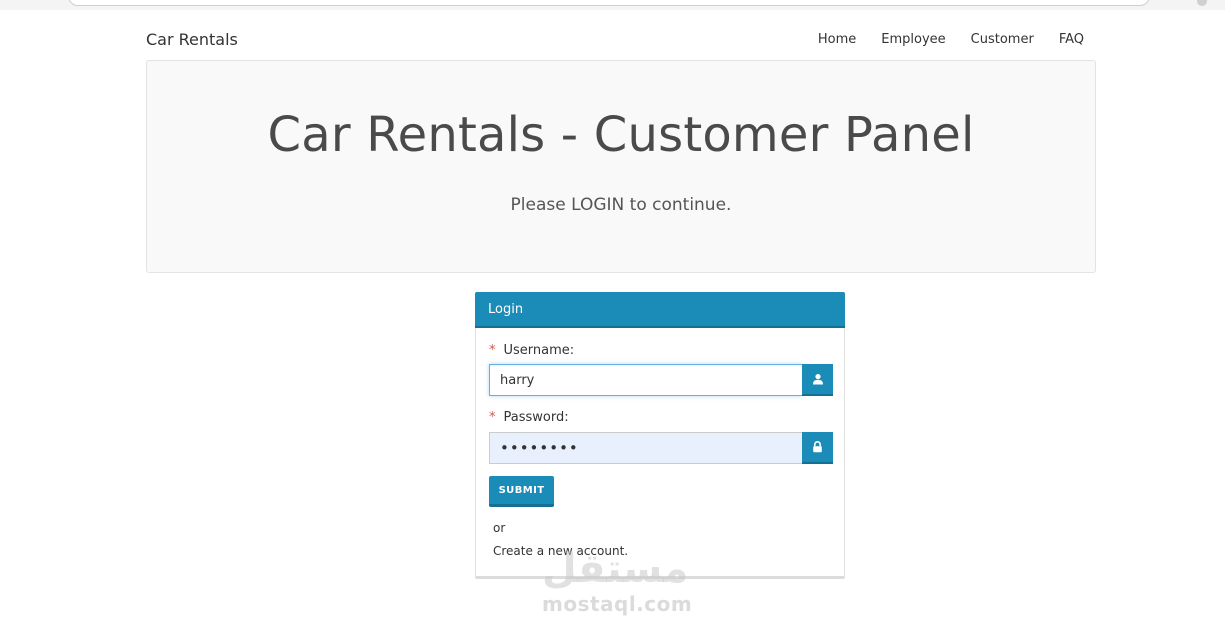 Image resolution: width=1225 pixels, height=620 pixels. I want to click on login-panel: Login * Username: * Password:, so click(660, 435).